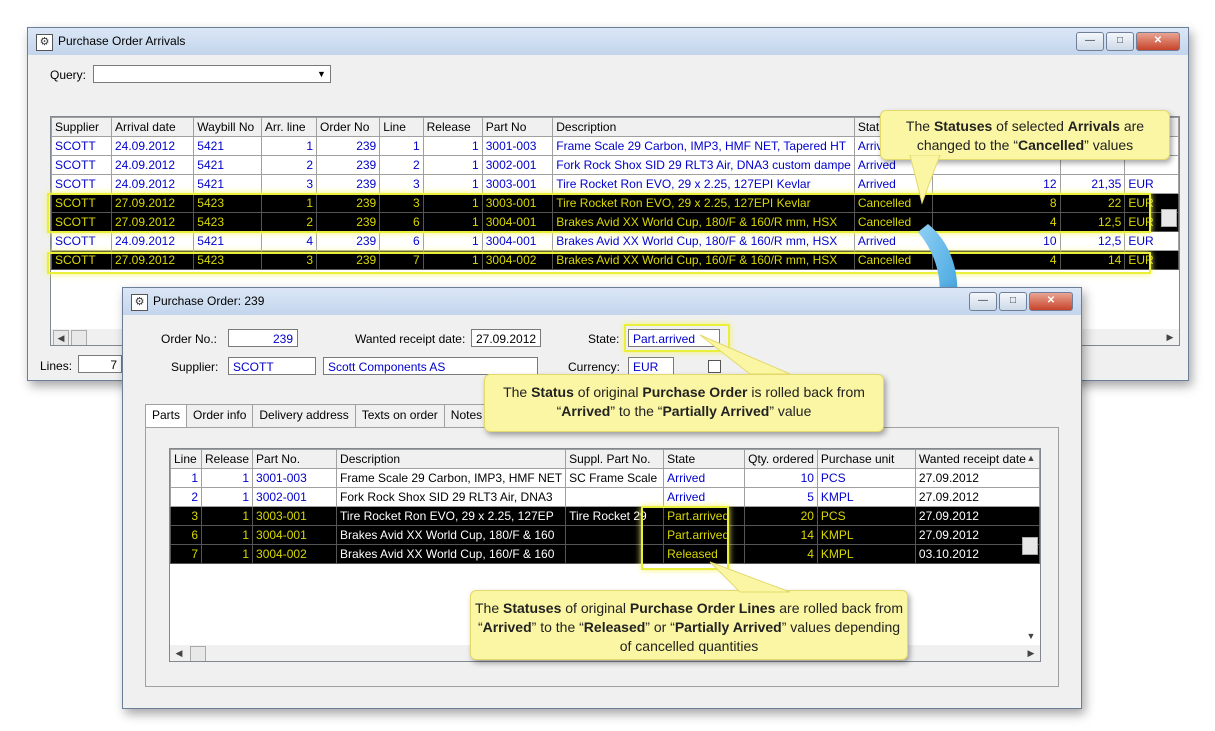  Describe the element at coordinates (152, 146) in the screenshot. I see `table-cell: 24.09.2012` at that location.